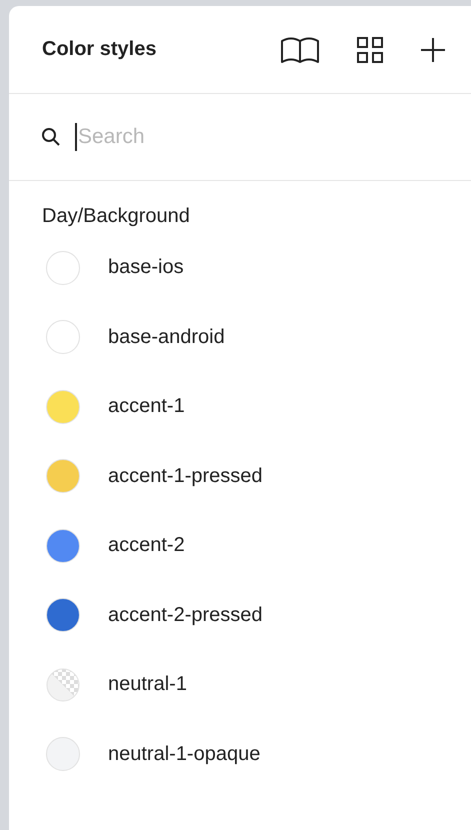 Image resolution: width=471 pixels, height=830 pixels. What do you see at coordinates (51, 137) in the screenshot?
I see `search-icon` at bounding box center [51, 137].